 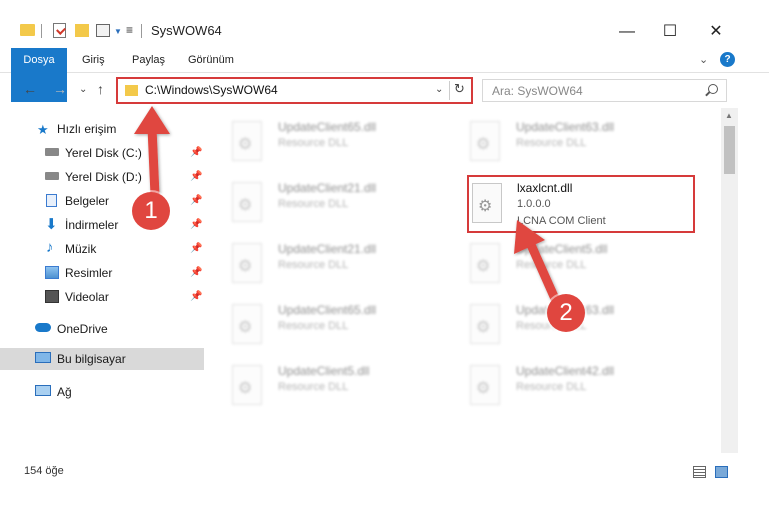 I want to click on maximize-button: ☐, so click(x=670, y=32).